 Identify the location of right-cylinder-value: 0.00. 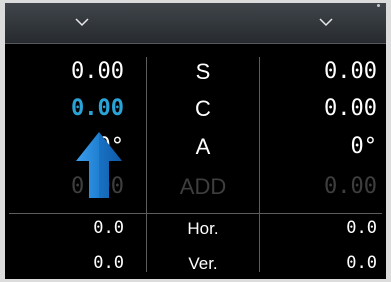
(350, 109).